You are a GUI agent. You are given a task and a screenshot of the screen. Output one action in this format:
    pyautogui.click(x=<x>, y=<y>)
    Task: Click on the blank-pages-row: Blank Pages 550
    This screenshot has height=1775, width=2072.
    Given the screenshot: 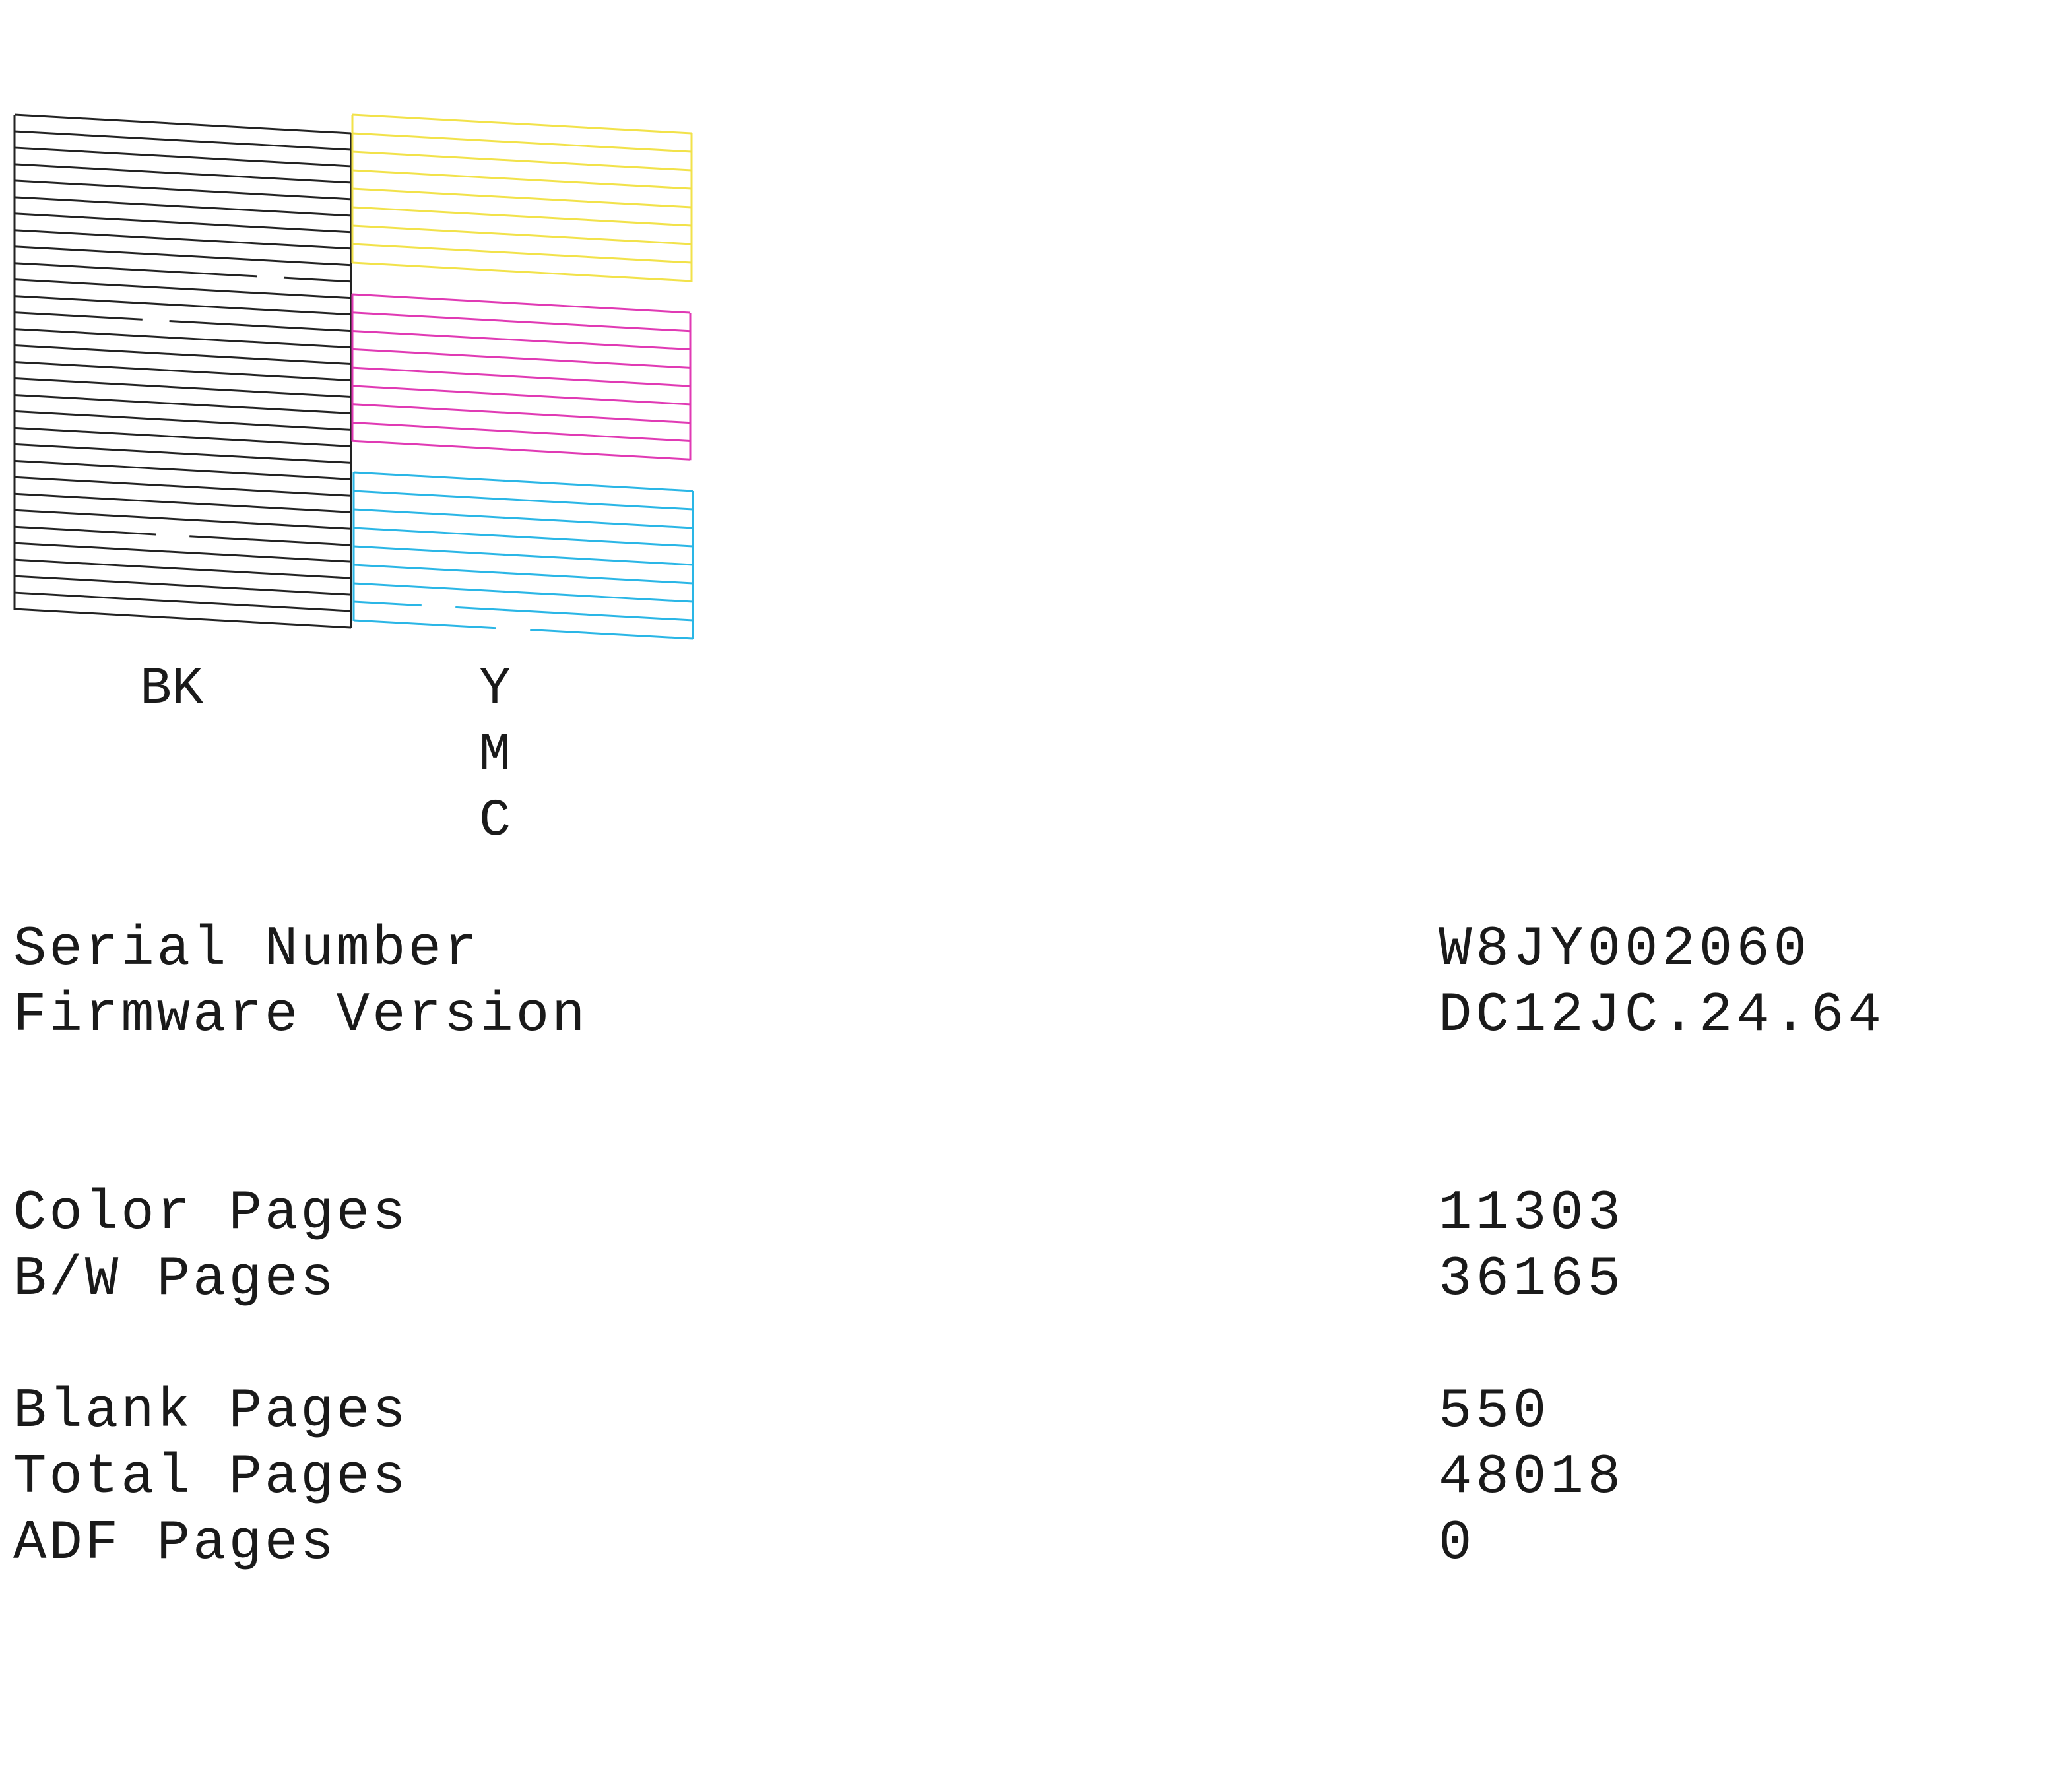 What is the action you would take?
    pyautogui.click(x=1036, y=1412)
    